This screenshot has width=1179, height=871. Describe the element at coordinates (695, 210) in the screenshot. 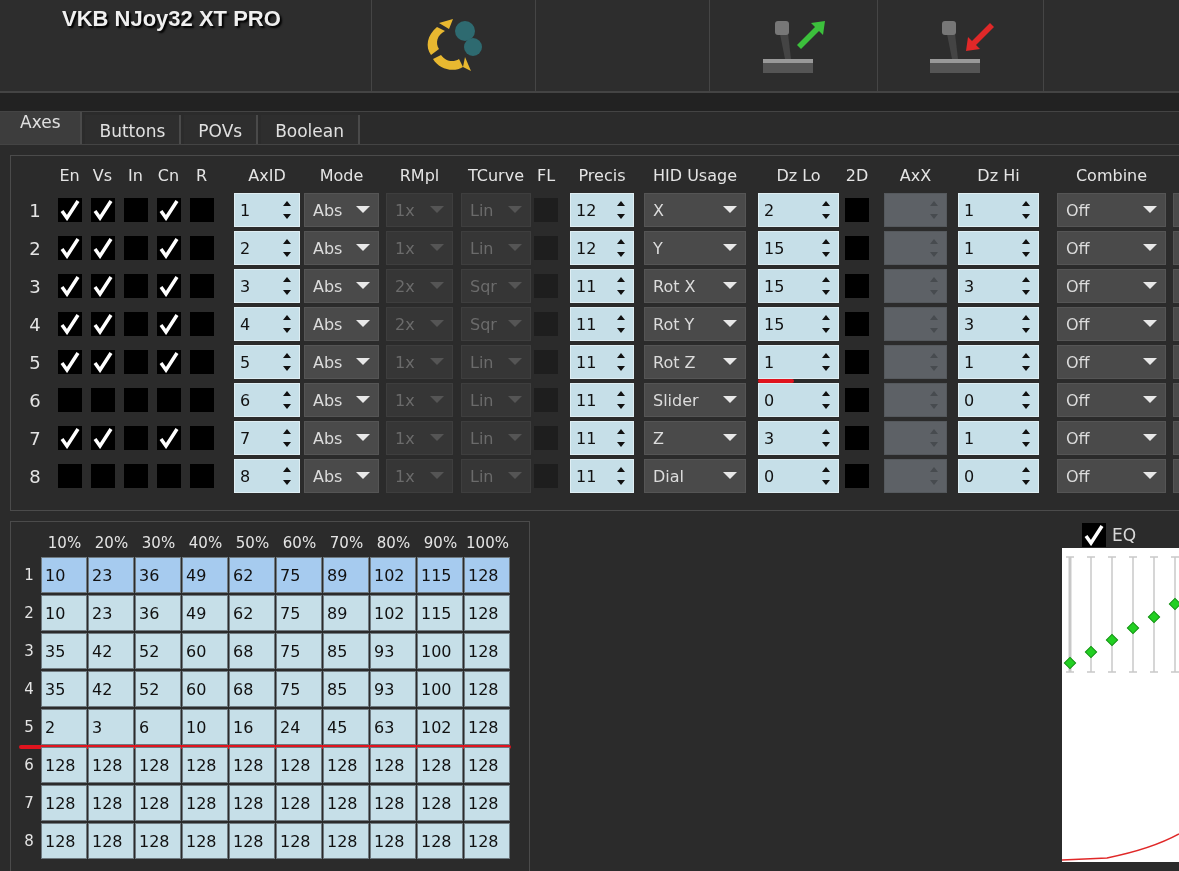

I see `hid-usage-dropdown: X` at that location.